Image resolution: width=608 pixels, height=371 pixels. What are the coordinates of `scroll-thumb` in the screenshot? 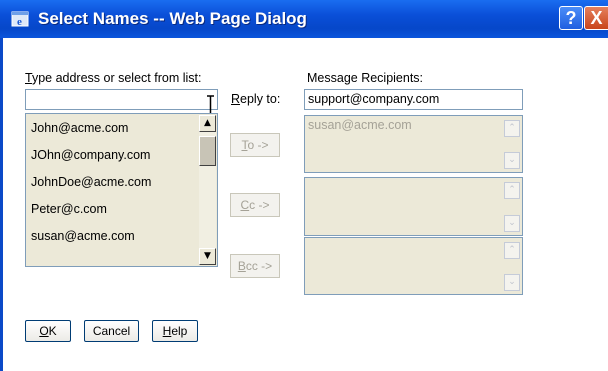 It's located at (207, 151).